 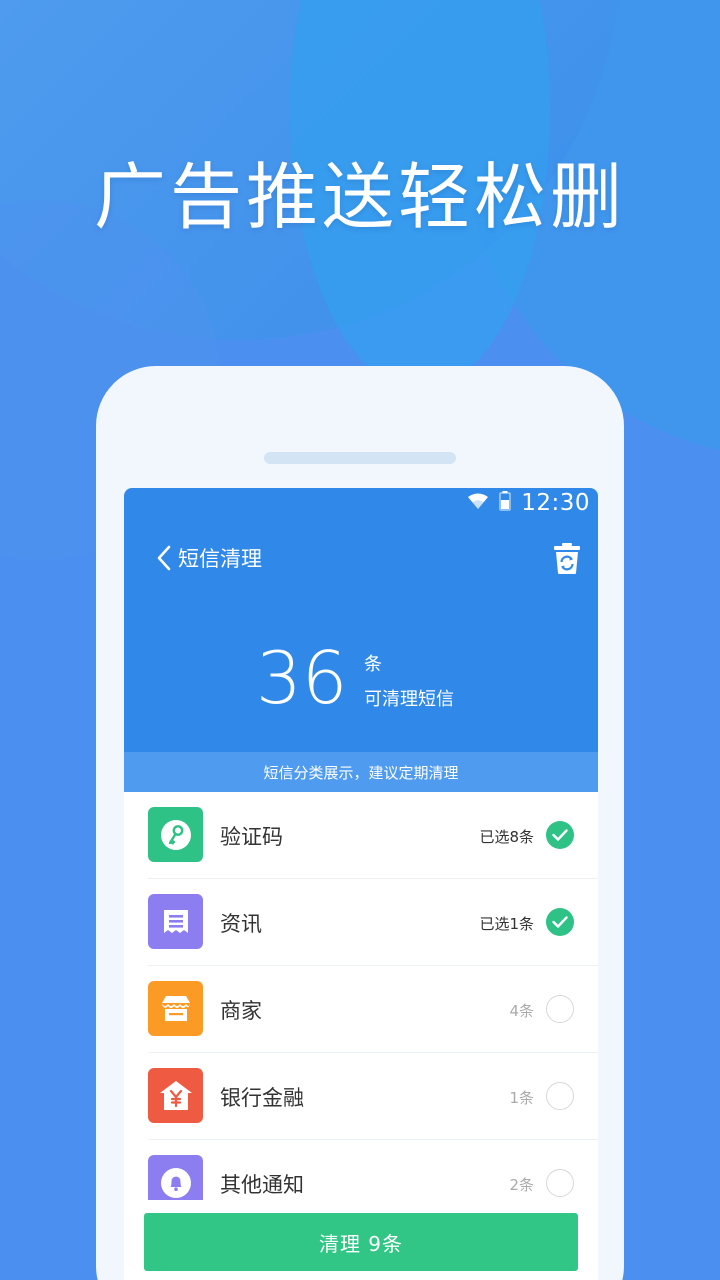 What do you see at coordinates (478, 503) in the screenshot?
I see `wifi-icon` at bounding box center [478, 503].